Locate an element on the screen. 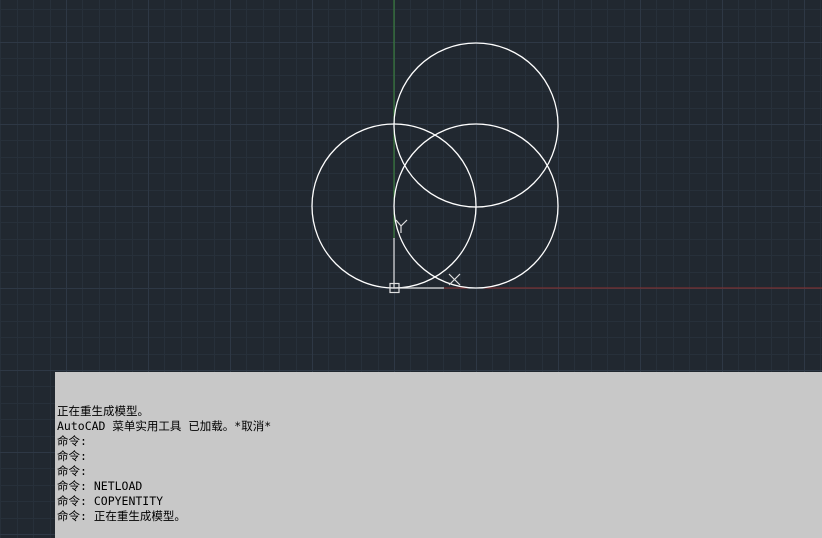 The image size is (822, 538). command-history-line: 正在重生成模型。 is located at coordinates (103, 411).